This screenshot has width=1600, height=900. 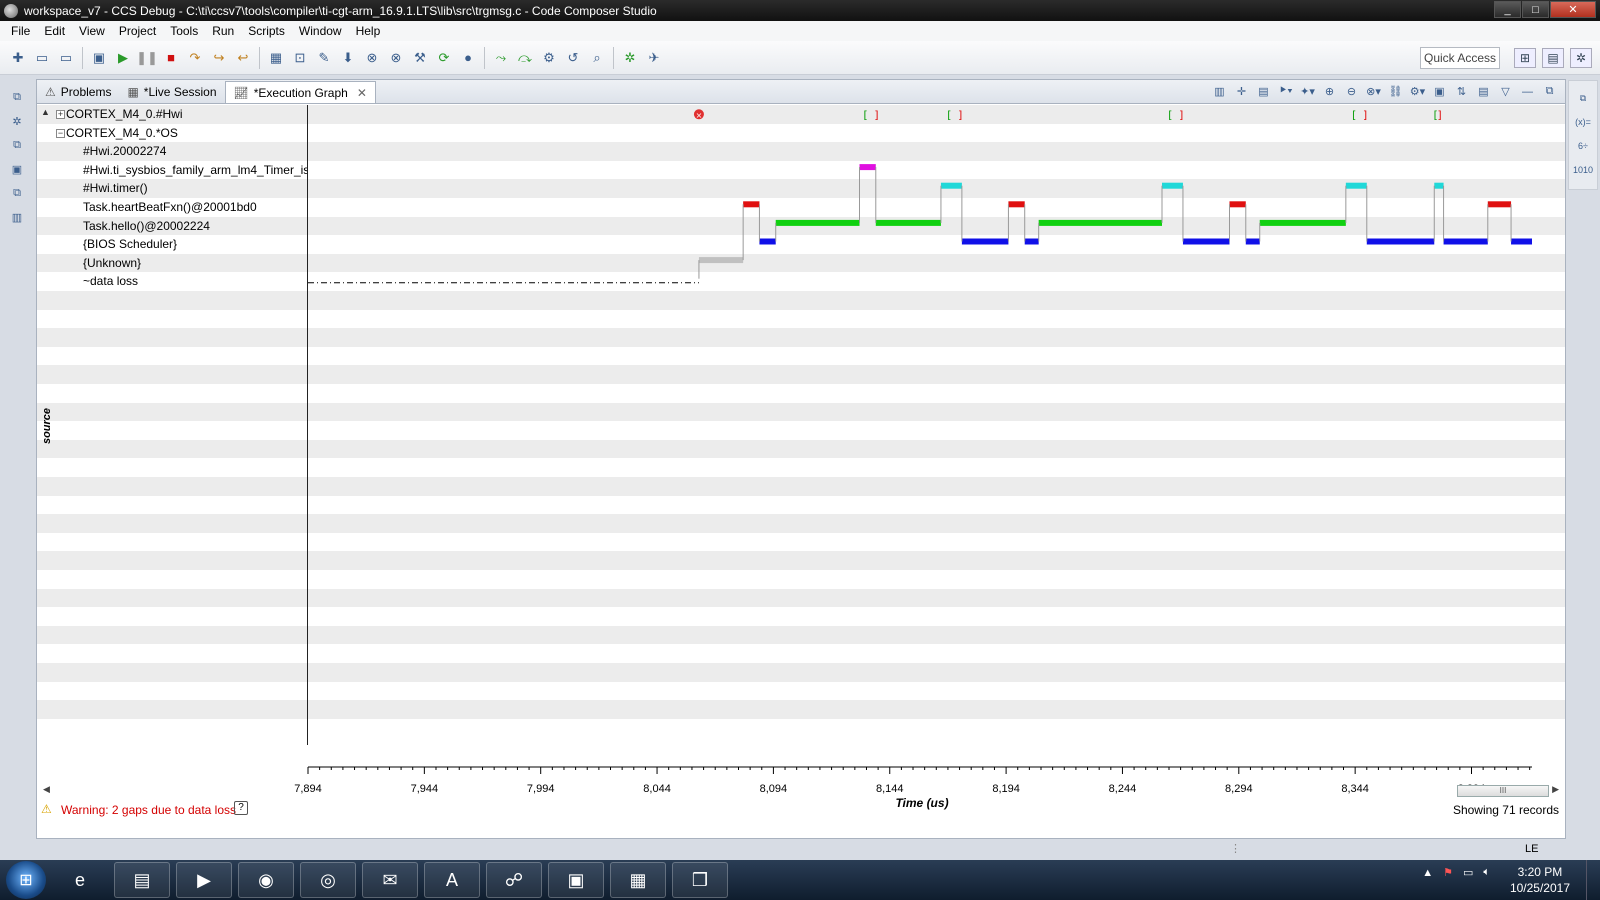 What do you see at coordinates (241, 808) in the screenshot?
I see `help-icon: ?` at bounding box center [241, 808].